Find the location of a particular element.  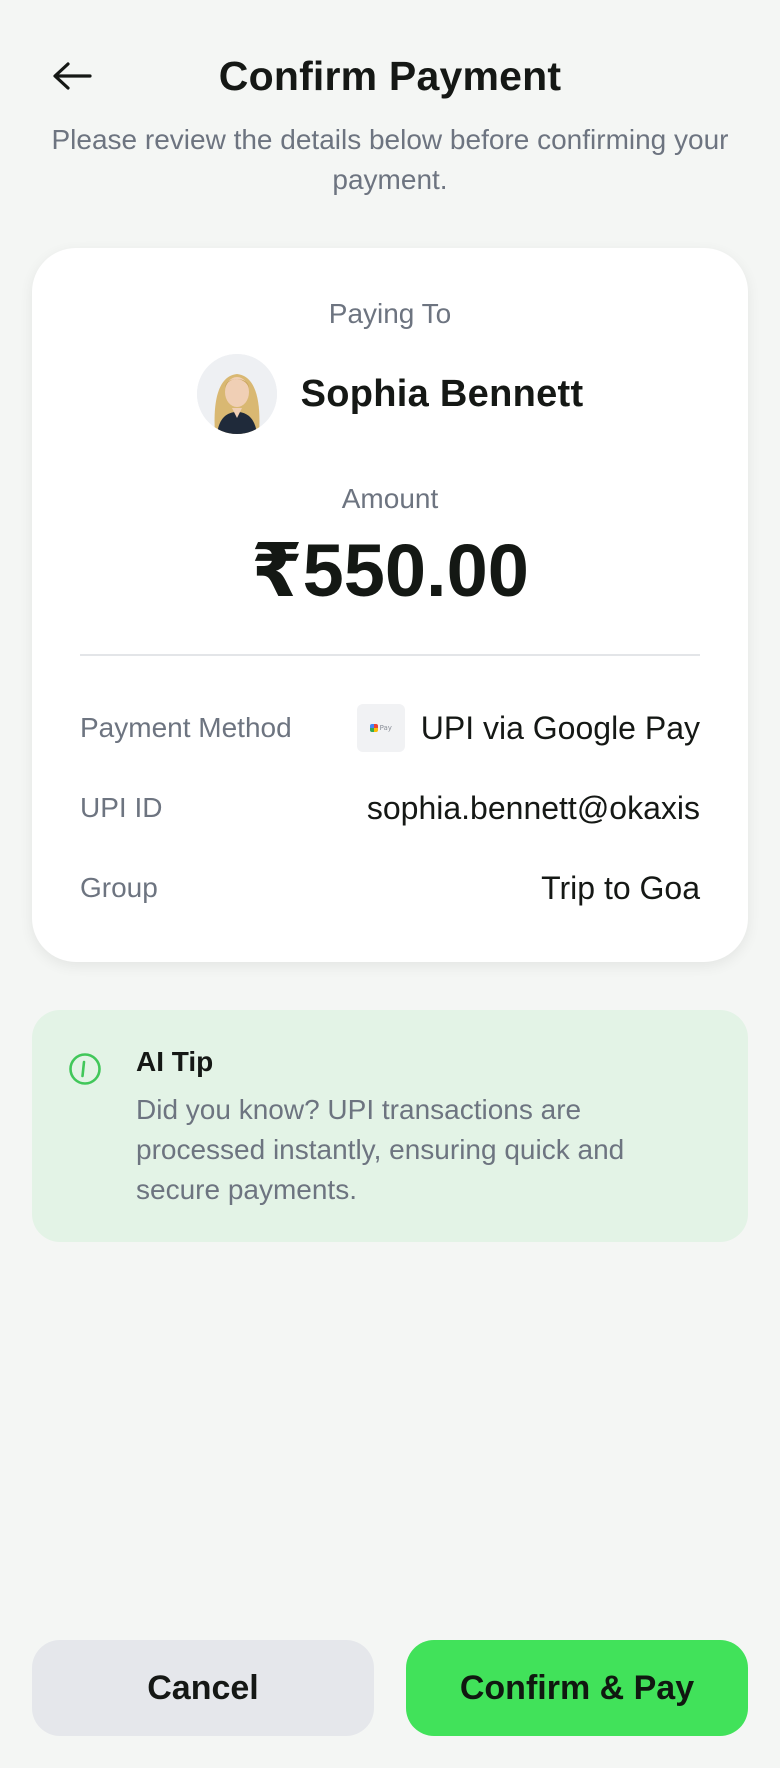

avatar is located at coordinates (236, 394).